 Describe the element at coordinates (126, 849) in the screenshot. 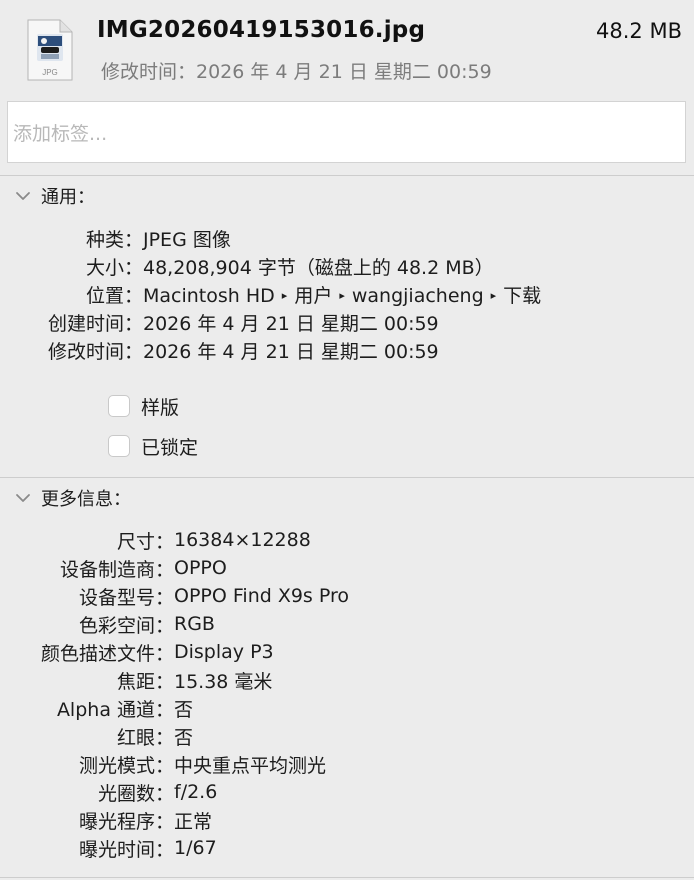

I see `info-label: 曝光时间：` at that location.